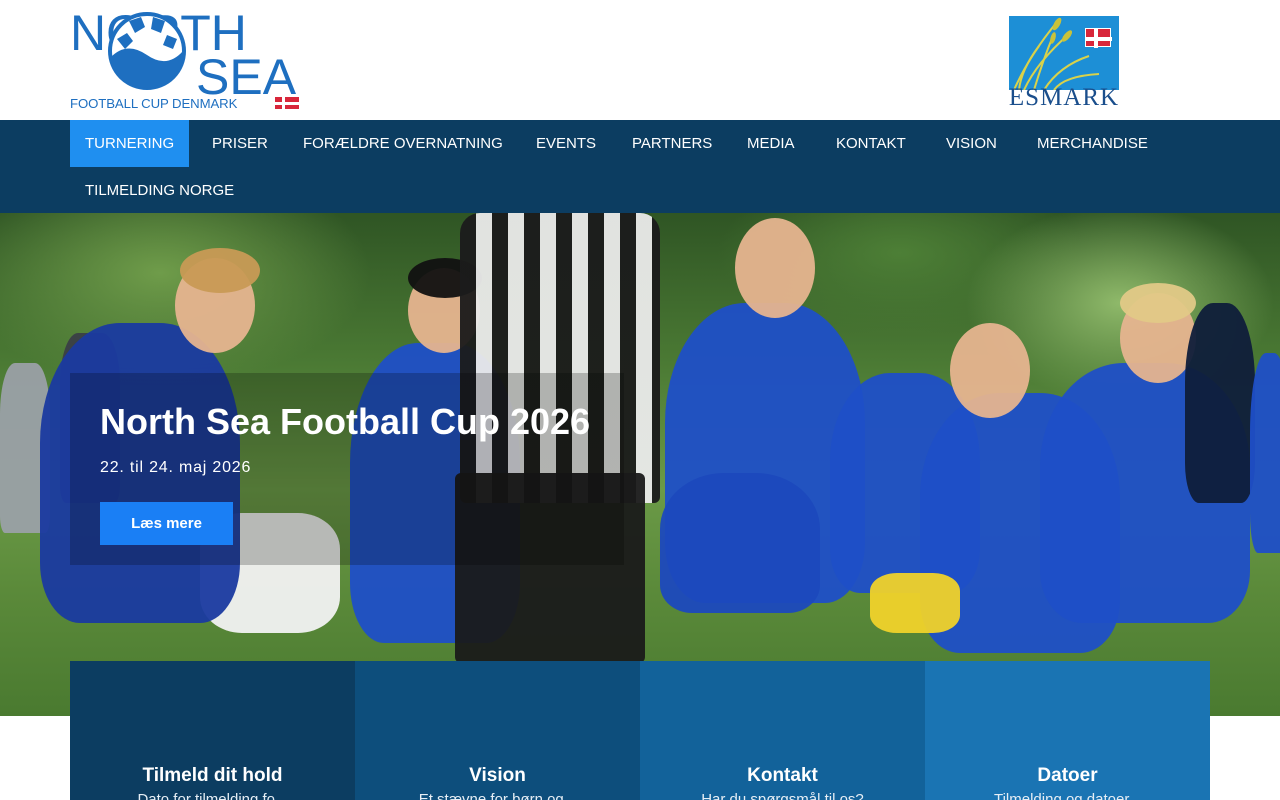  Describe the element at coordinates (1067, 775) in the screenshot. I see `feature-box-title: Datoer` at that location.